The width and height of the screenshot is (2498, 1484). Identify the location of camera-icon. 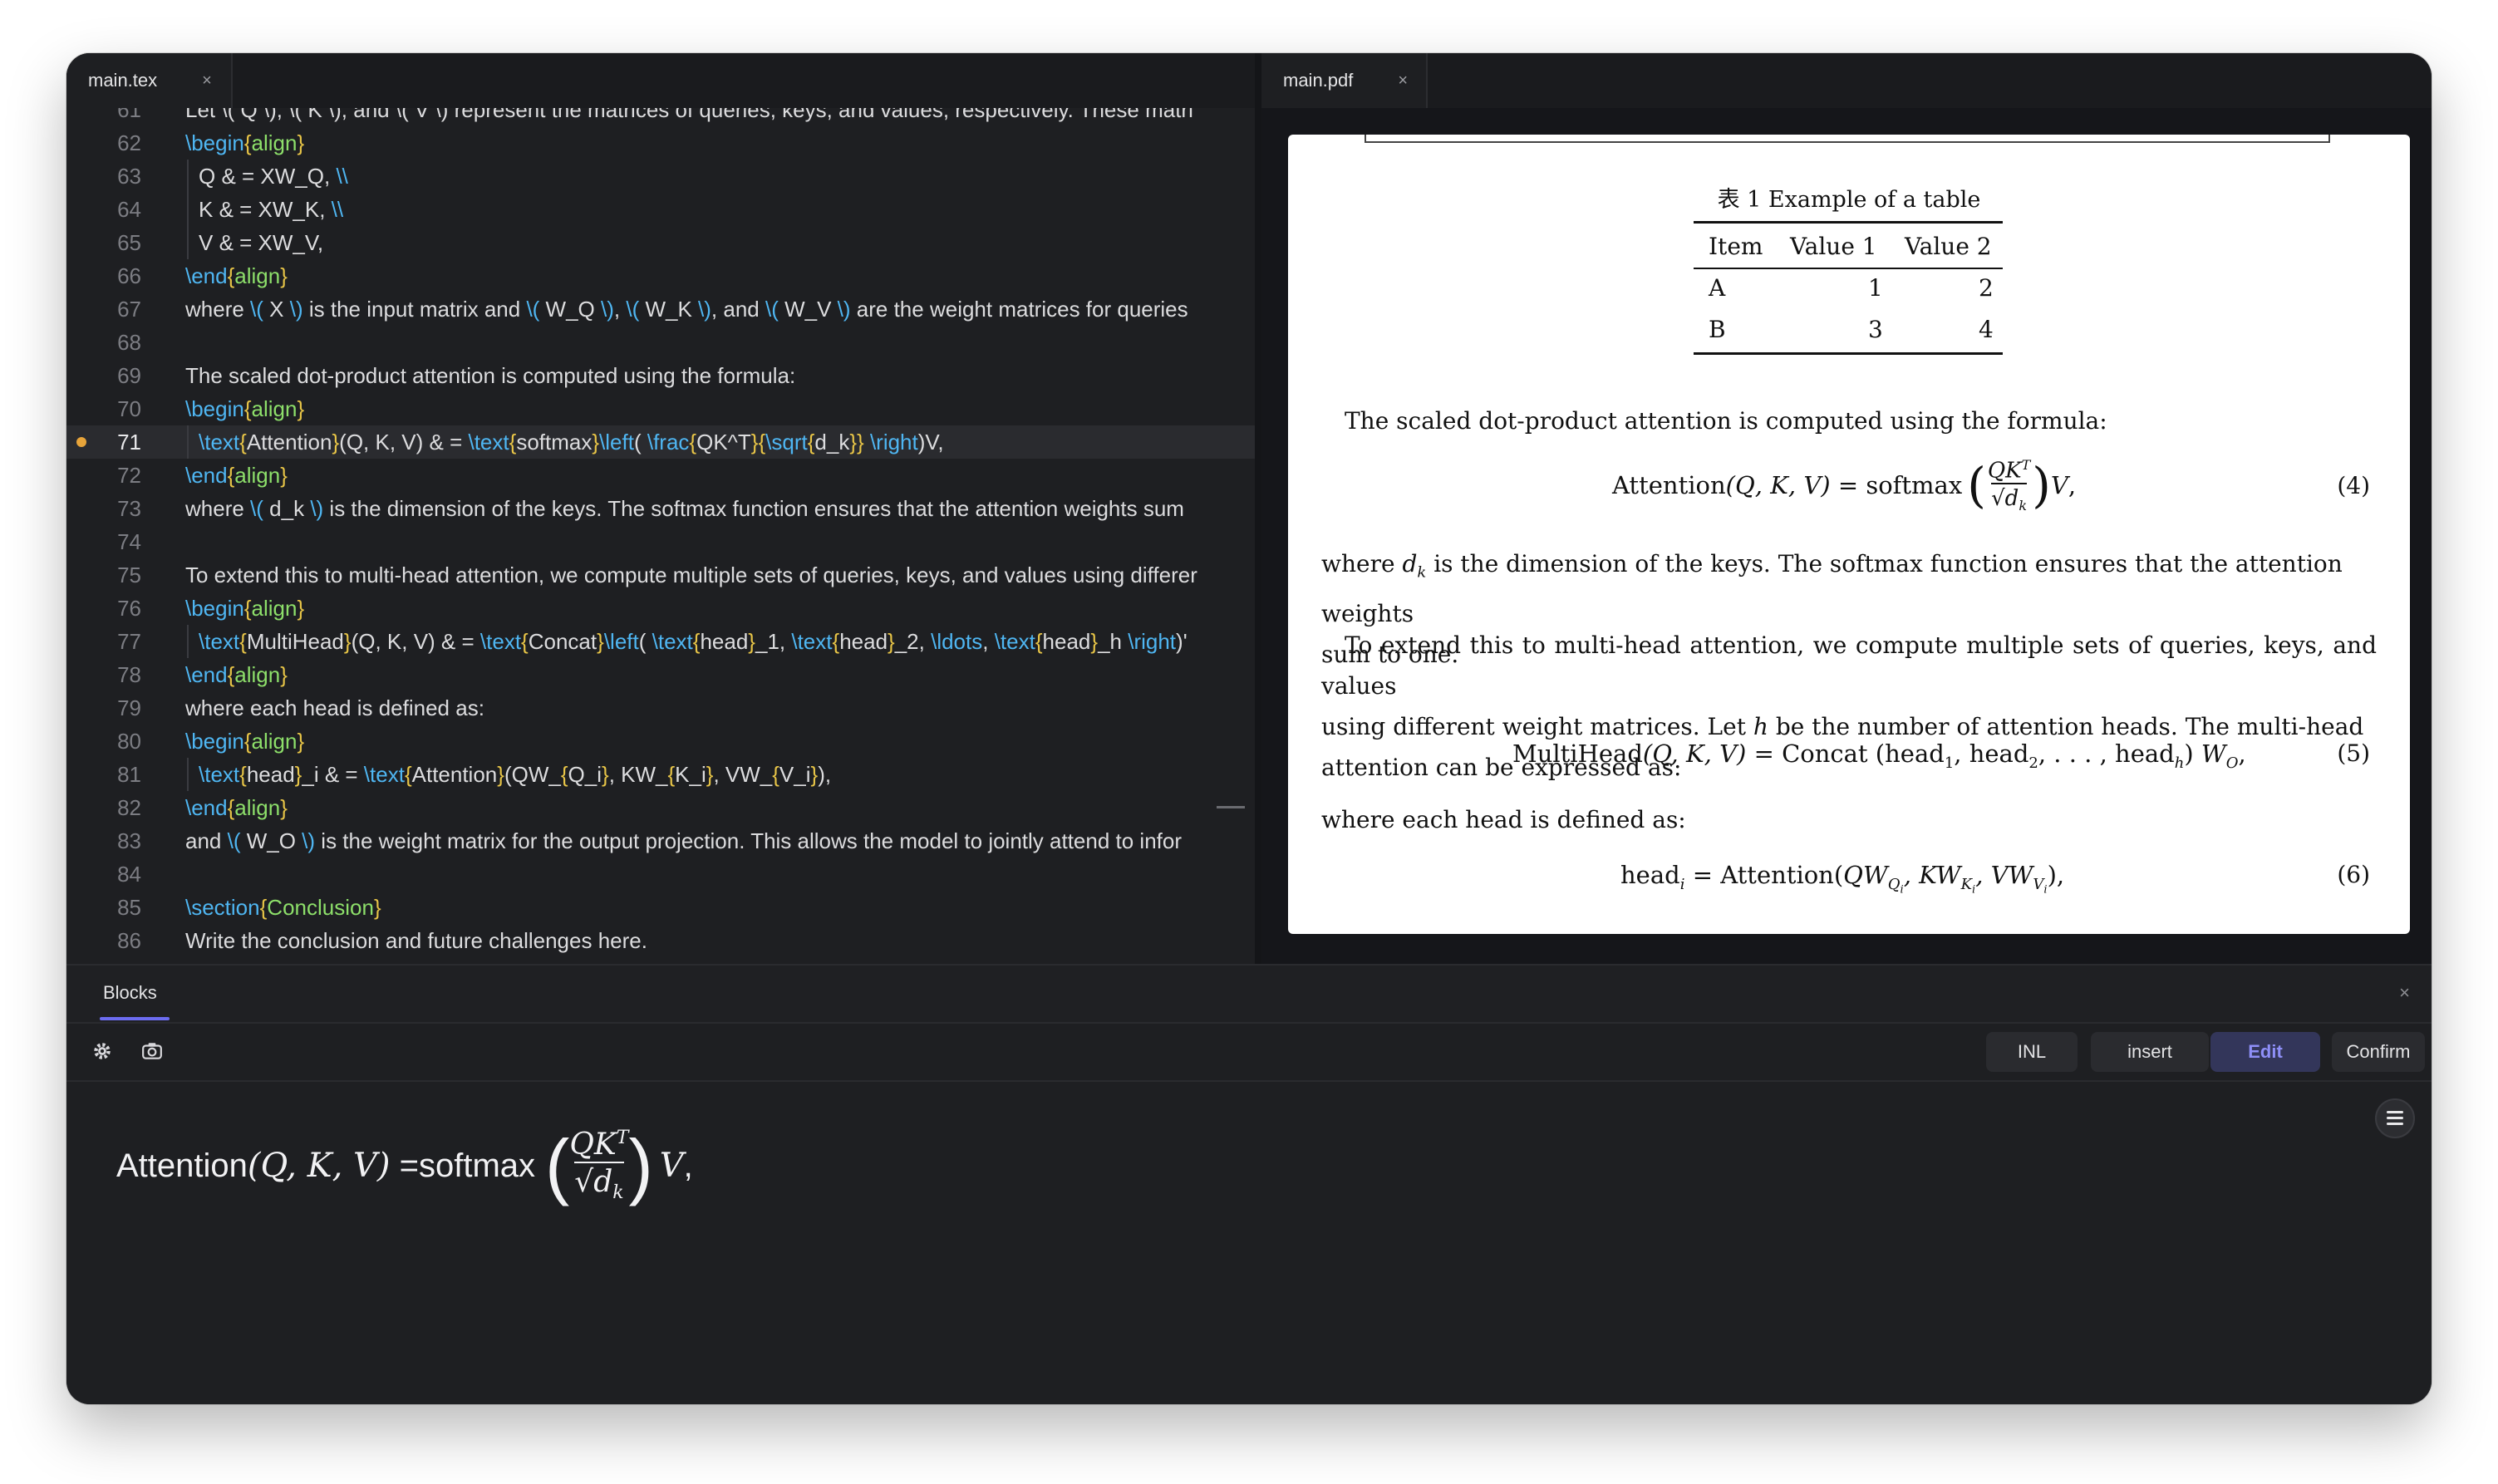
(152, 1051).